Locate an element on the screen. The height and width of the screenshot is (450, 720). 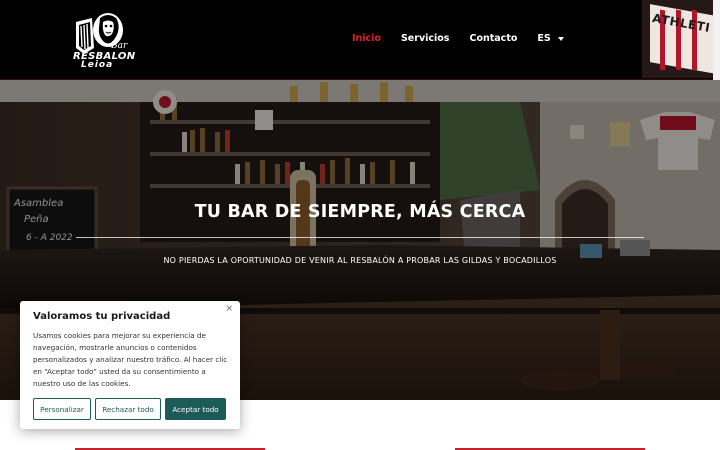
cookie-actions: Personalizar Rechazar todo Aceptar todo is located at coordinates (131, 409).